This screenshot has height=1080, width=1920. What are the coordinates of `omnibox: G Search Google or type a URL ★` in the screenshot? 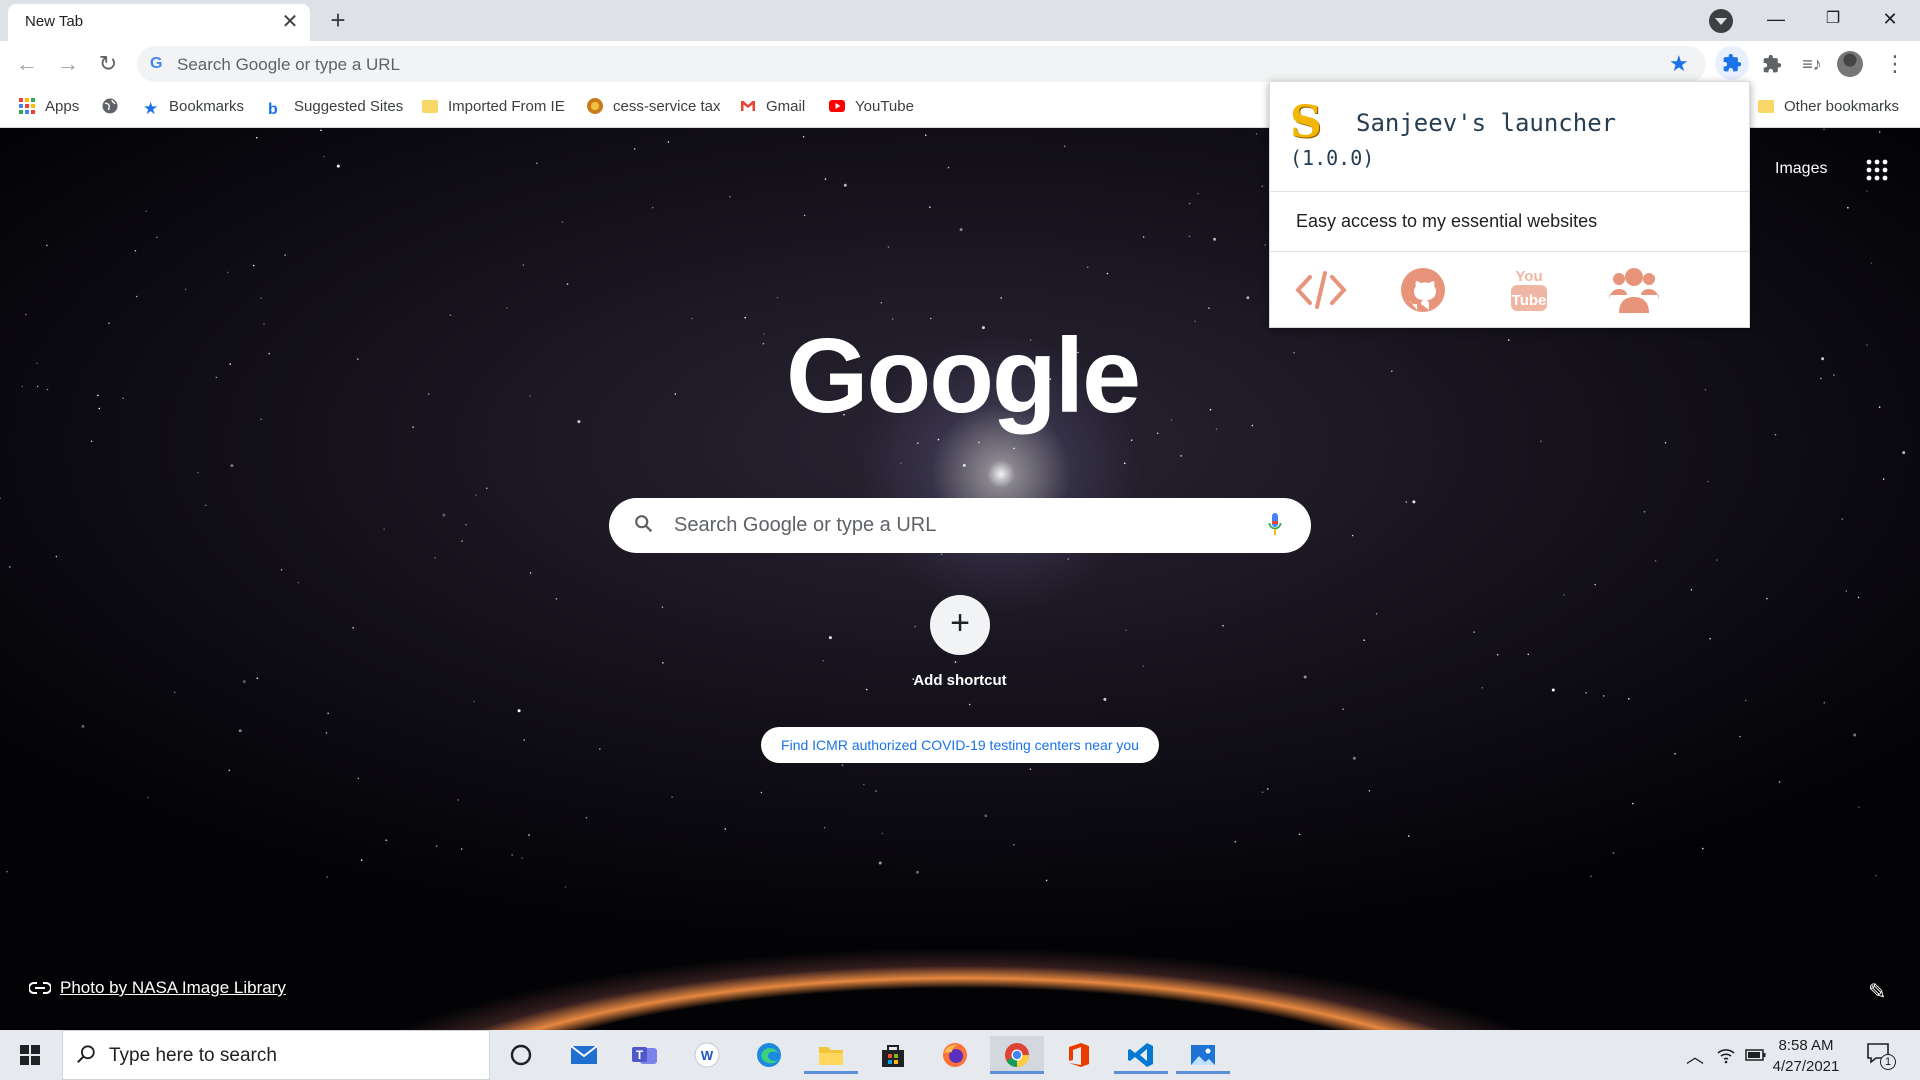 It's located at (921, 64).